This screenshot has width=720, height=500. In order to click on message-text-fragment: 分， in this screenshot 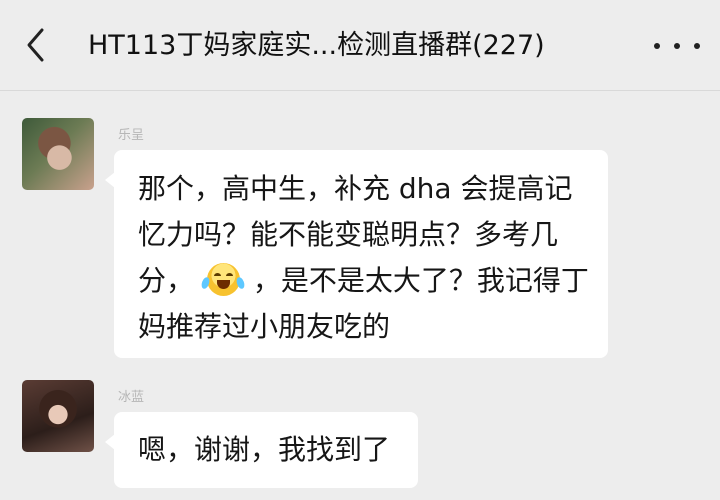, I will do `click(166, 280)`.